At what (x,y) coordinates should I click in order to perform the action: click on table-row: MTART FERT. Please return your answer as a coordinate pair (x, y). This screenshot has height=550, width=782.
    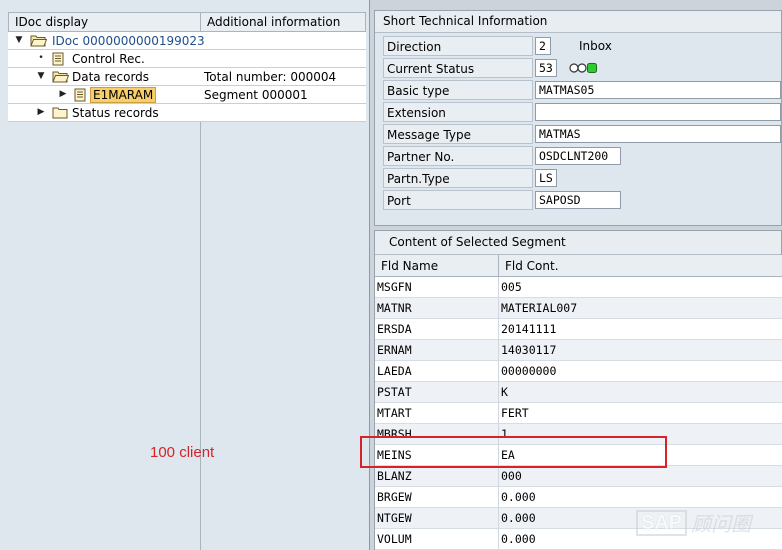
    Looking at the image, I should click on (578, 413).